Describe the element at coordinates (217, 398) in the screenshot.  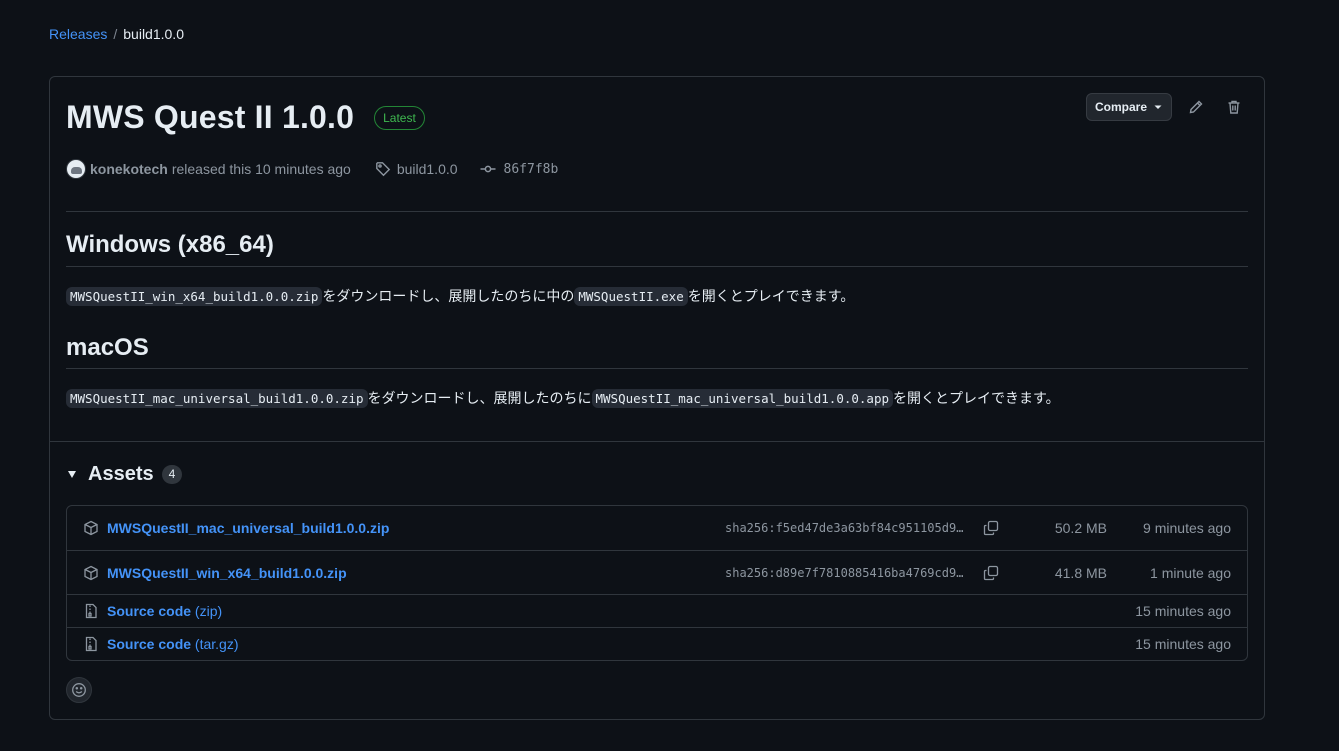
I see `mac-zip-code: MWSQuestII_mac_universal_build1.0.0.zip` at that location.